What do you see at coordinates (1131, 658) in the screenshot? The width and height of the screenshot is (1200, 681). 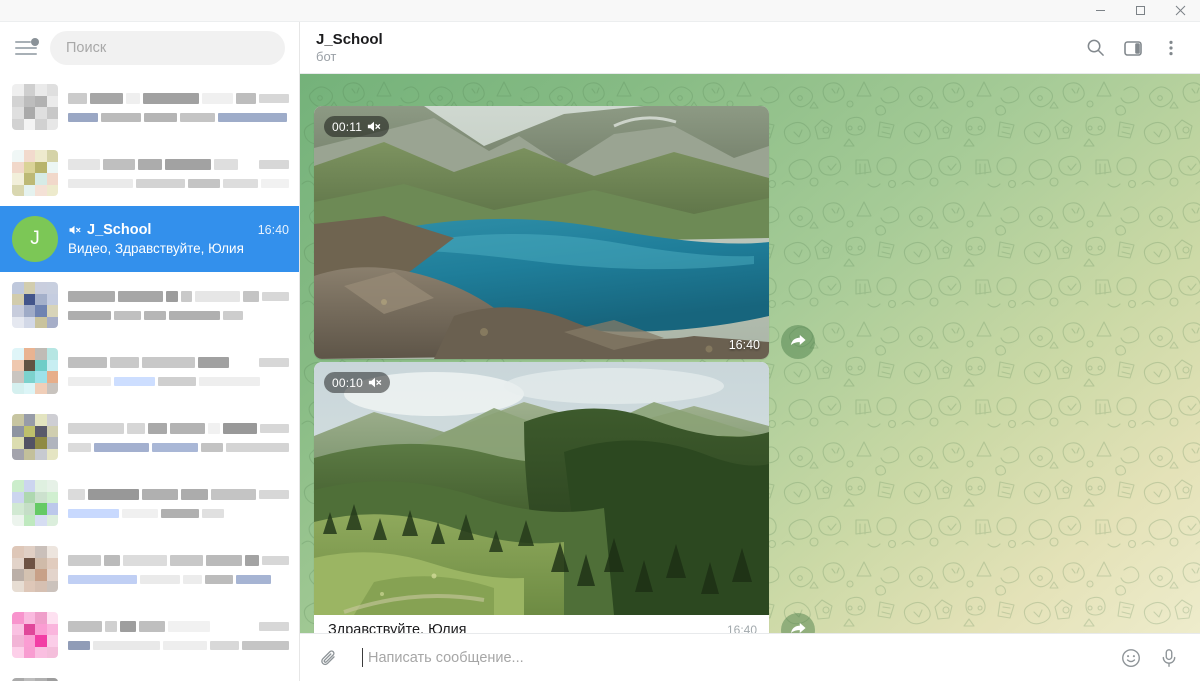 I see `smiley-icon` at bounding box center [1131, 658].